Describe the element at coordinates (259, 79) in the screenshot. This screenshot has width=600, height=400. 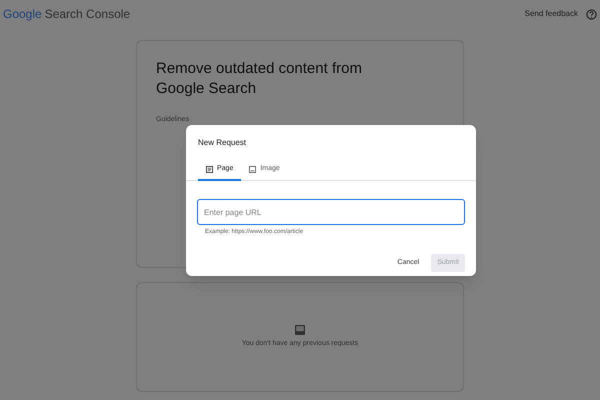
I see `card-title: Remove outdated content from Google Search` at that location.